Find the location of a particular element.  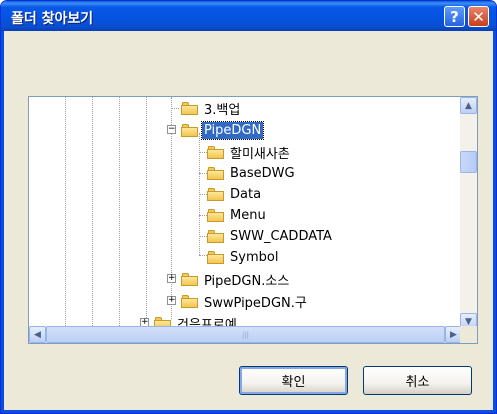

tree-item-label: Symbol is located at coordinates (254, 257).